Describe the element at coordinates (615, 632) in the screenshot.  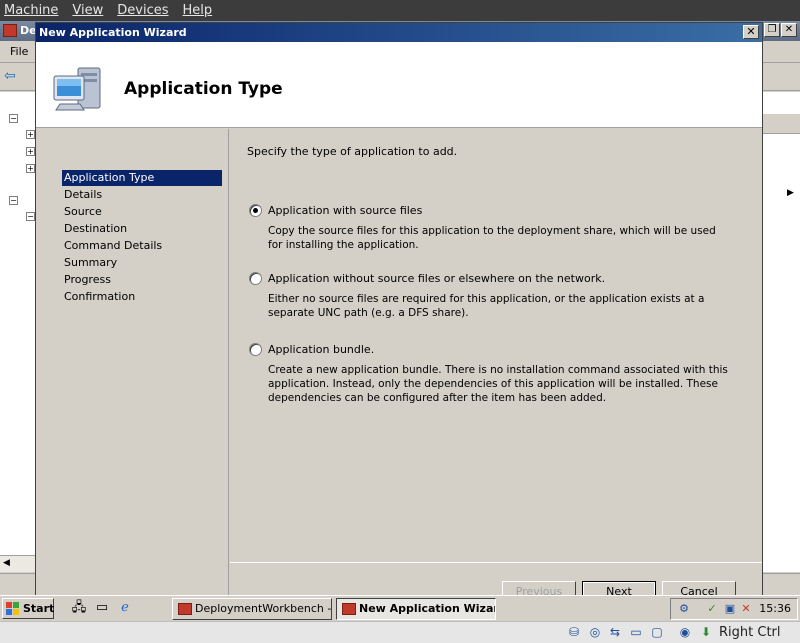
I see `usb-icon: ⇆` at that location.